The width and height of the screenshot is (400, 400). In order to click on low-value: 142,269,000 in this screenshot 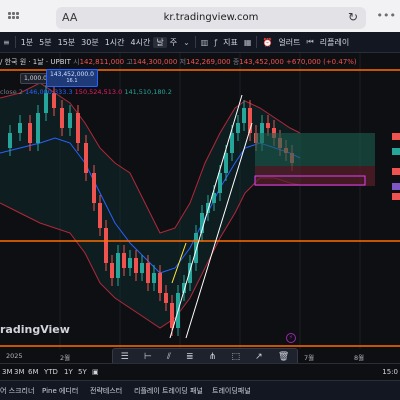, I will do `click(208, 62)`.